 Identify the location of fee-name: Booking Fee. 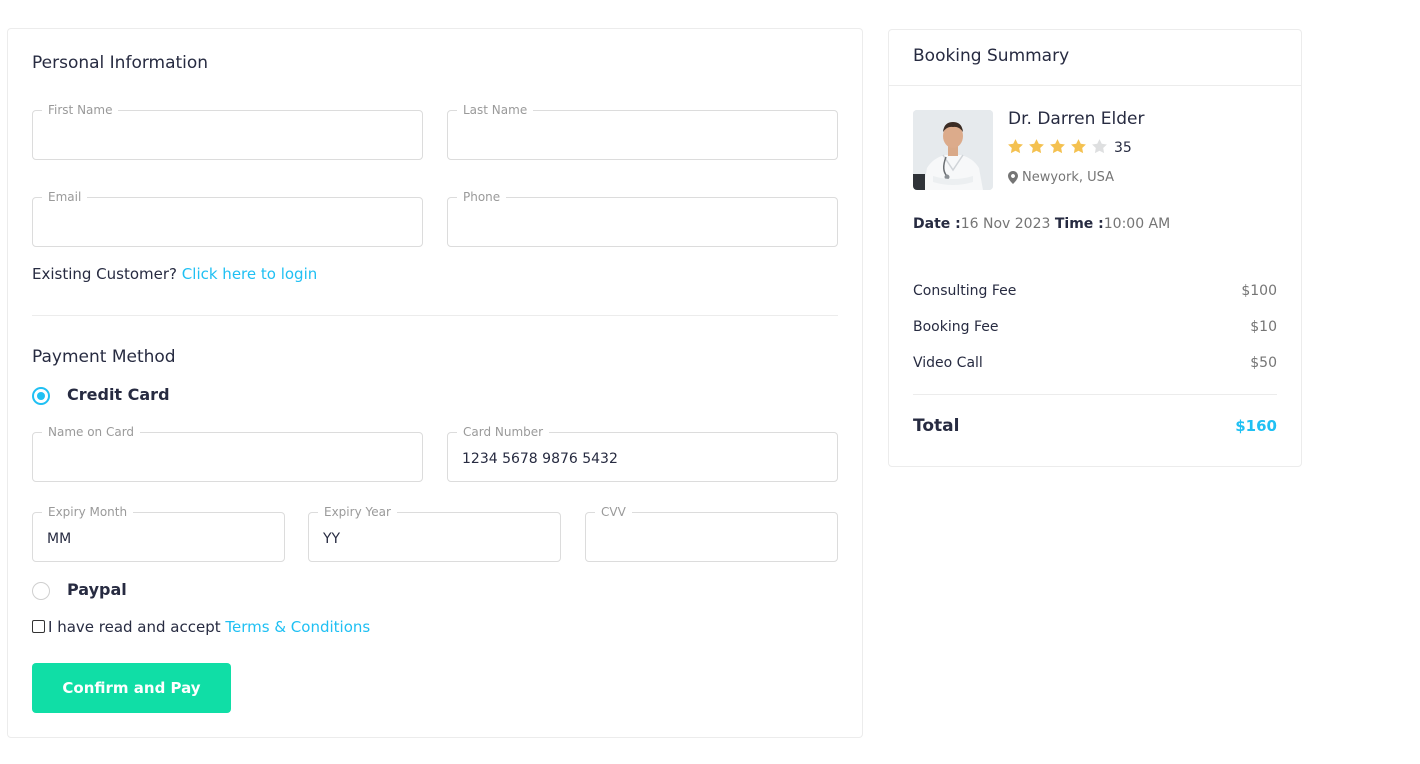
(956, 327).